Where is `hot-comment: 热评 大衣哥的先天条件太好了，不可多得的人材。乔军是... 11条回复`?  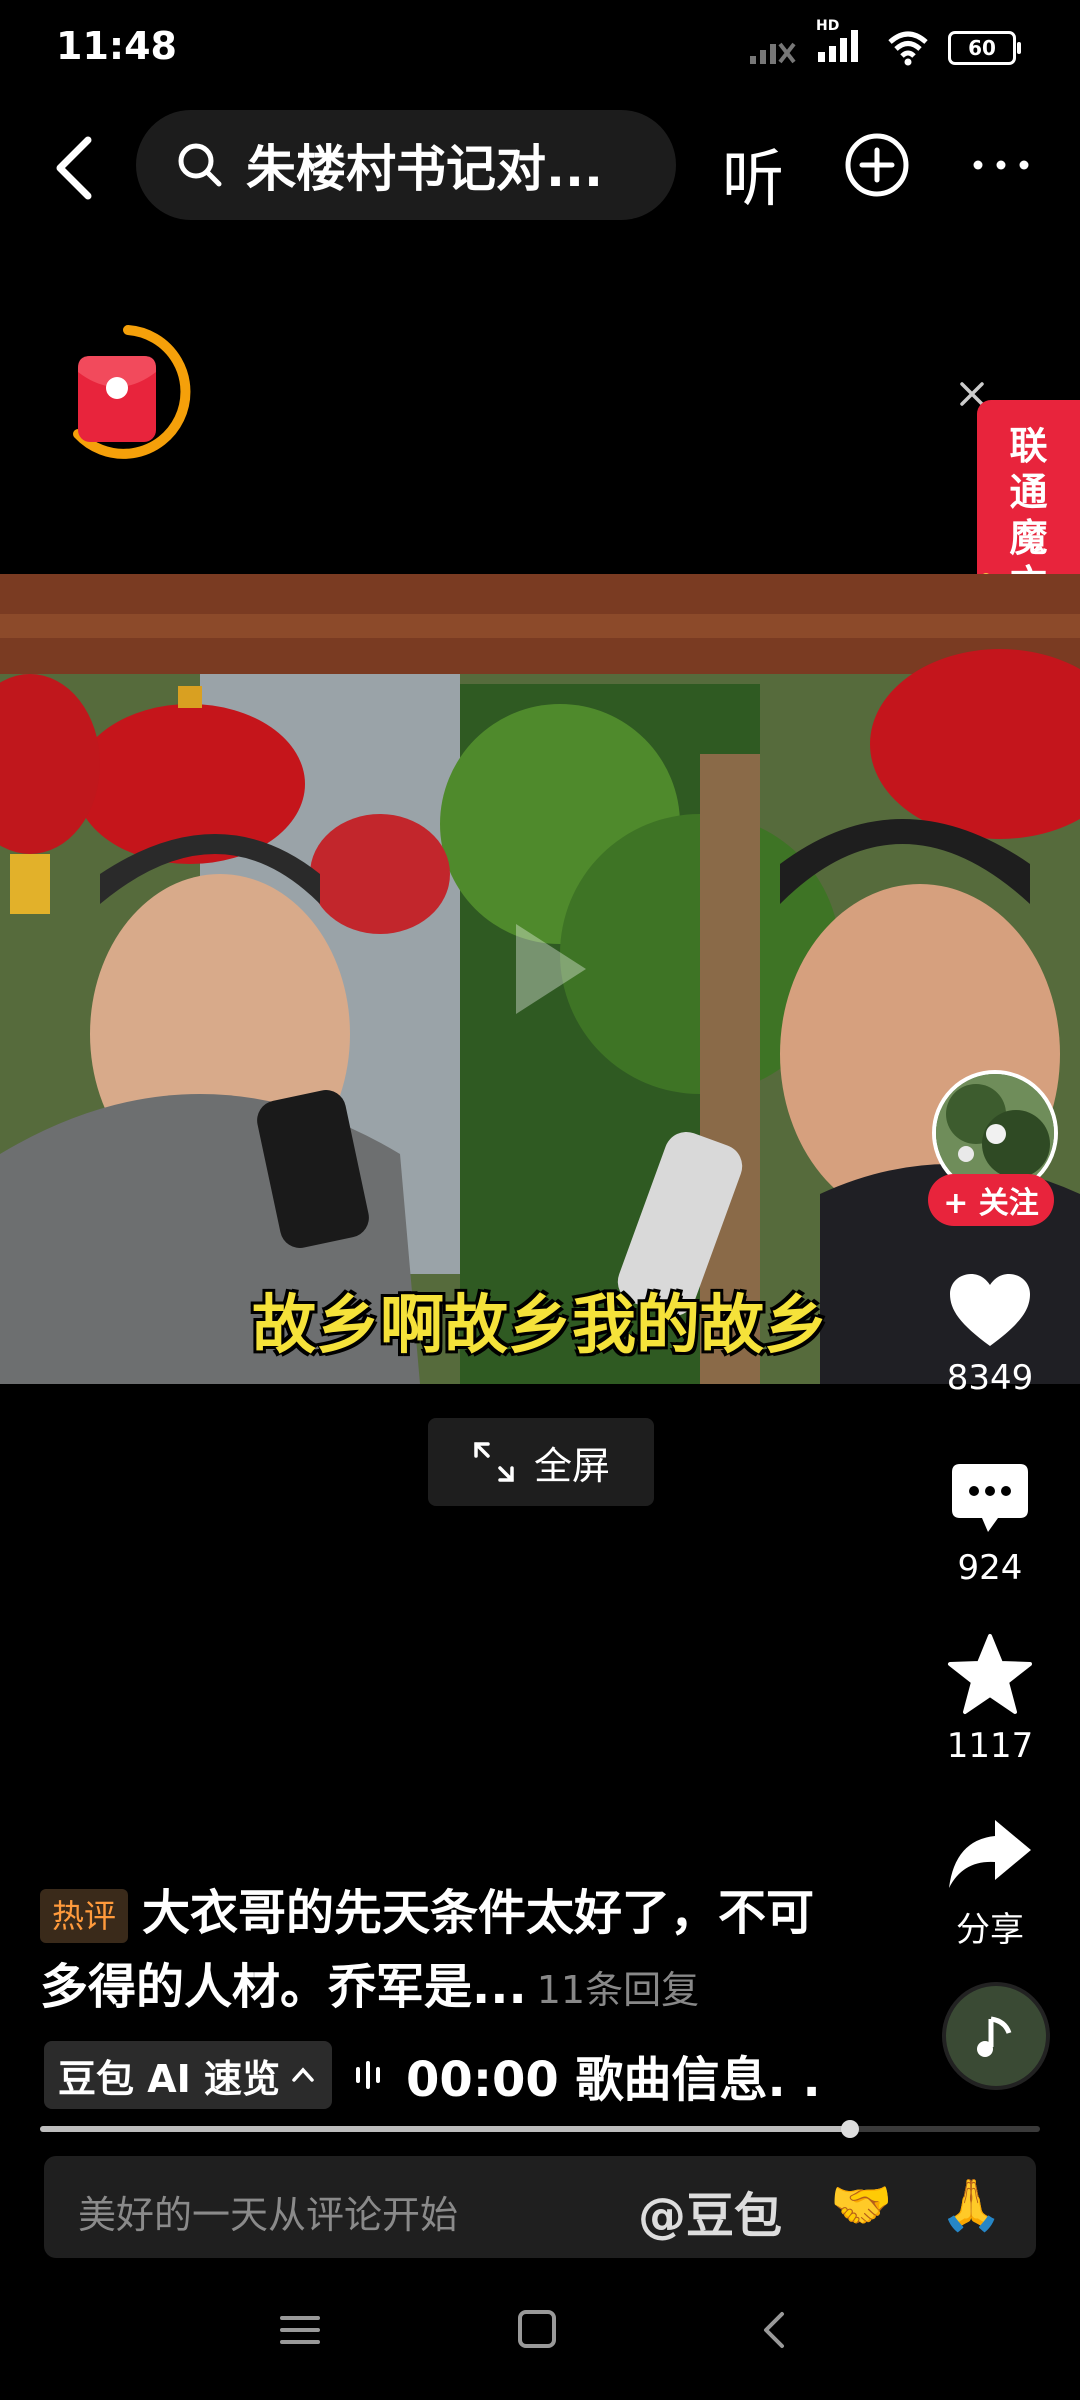
hot-comment: 热评 大衣哥的先天条件太好了，不可多得的人材。乔军是... 11条回复 is located at coordinates (450, 1951).